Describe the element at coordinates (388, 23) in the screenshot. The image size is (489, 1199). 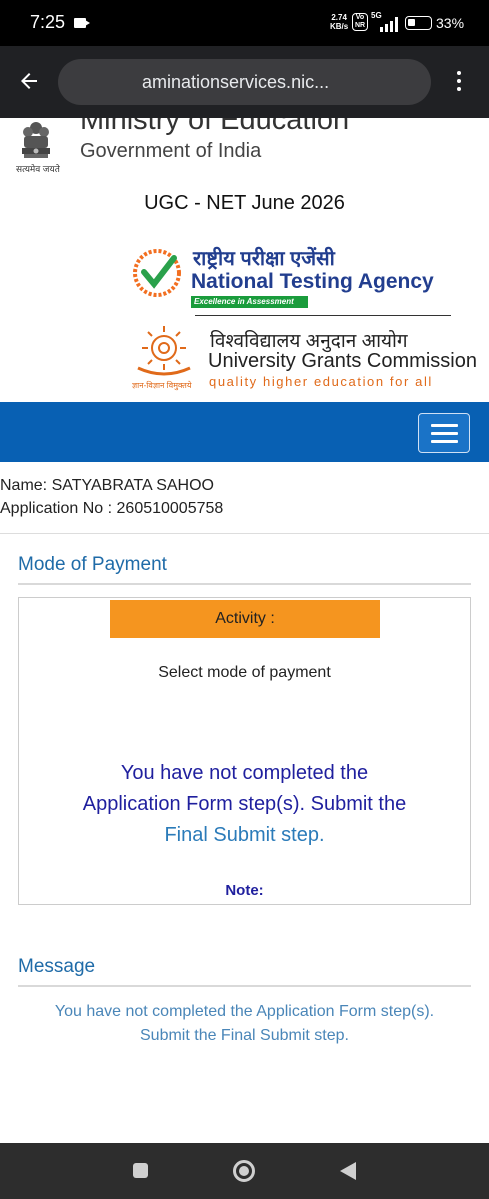
I see `signal-icon` at that location.